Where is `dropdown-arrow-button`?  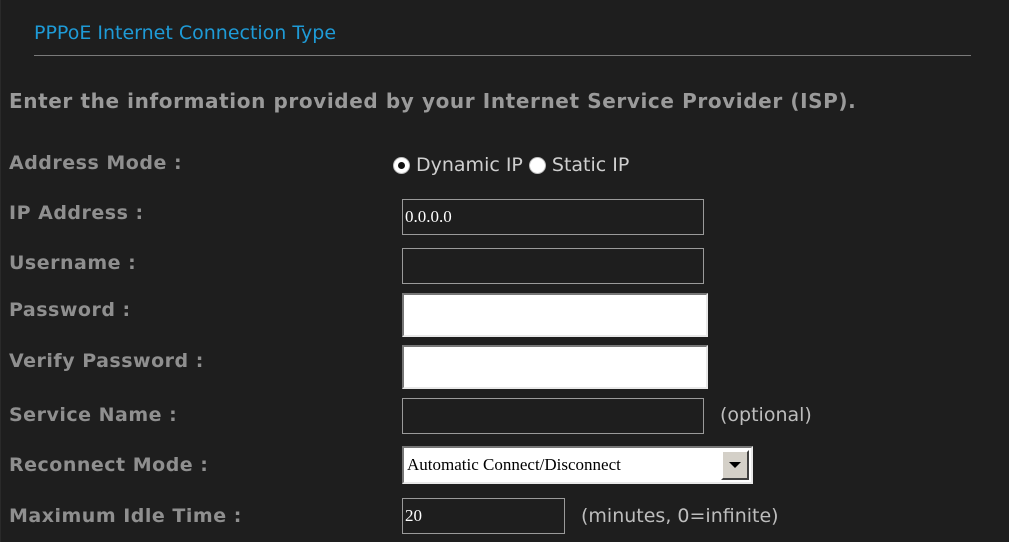
dropdown-arrow-button is located at coordinates (735, 465).